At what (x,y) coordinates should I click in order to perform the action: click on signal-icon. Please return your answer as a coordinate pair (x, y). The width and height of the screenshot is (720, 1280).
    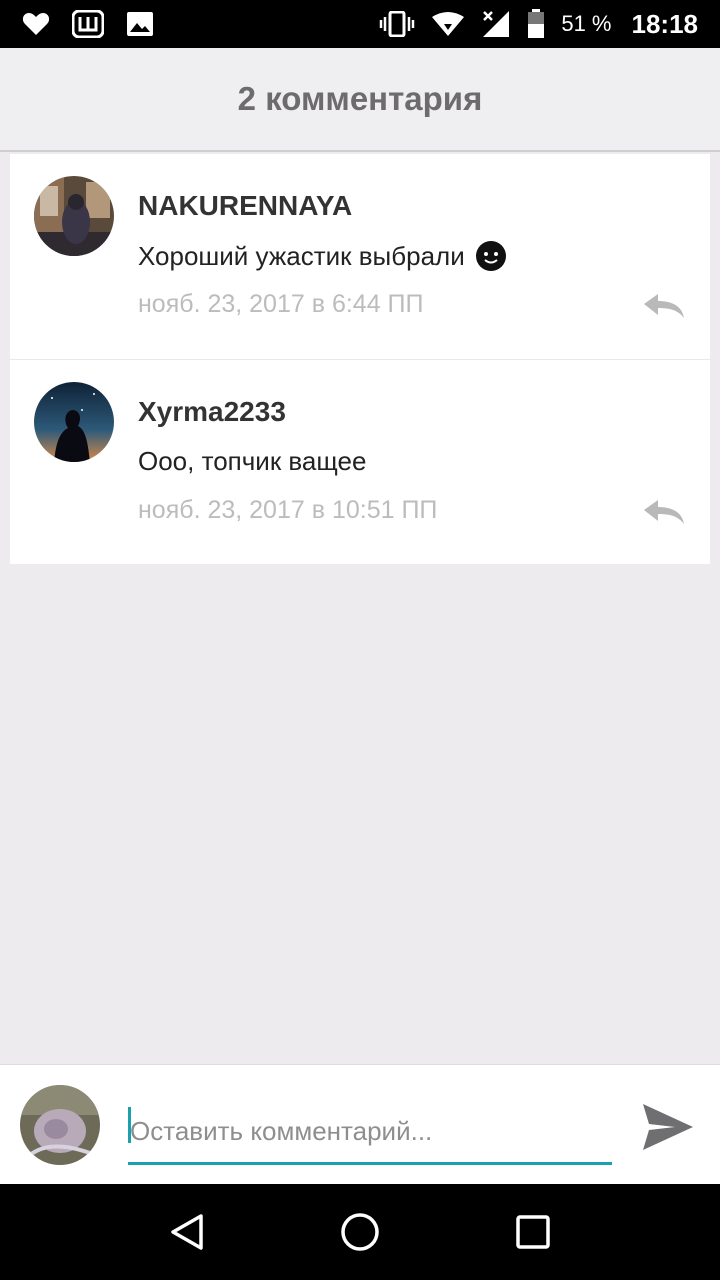
    Looking at the image, I should click on (496, 24).